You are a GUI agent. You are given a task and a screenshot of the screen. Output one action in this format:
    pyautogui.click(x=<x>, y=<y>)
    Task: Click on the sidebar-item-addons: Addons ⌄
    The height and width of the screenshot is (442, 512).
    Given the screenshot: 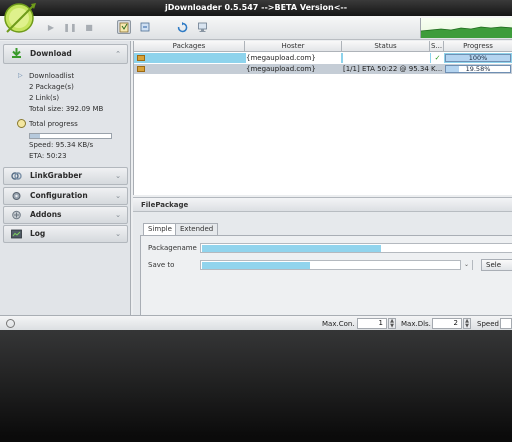 What is the action you would take?
    pyautogui.click(x=65, y=215)
    